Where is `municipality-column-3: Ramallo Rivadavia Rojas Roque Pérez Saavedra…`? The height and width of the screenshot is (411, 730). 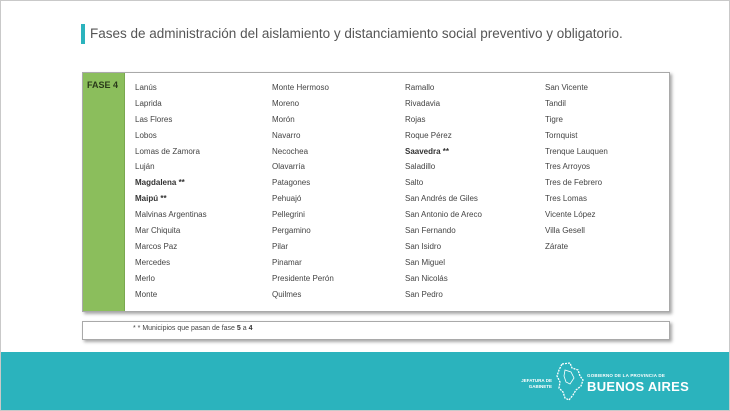
municipality-column-3: Ramallo Rivadavia Rojas Roque Pérez Saavedra… is located at coordinates (443, 191).